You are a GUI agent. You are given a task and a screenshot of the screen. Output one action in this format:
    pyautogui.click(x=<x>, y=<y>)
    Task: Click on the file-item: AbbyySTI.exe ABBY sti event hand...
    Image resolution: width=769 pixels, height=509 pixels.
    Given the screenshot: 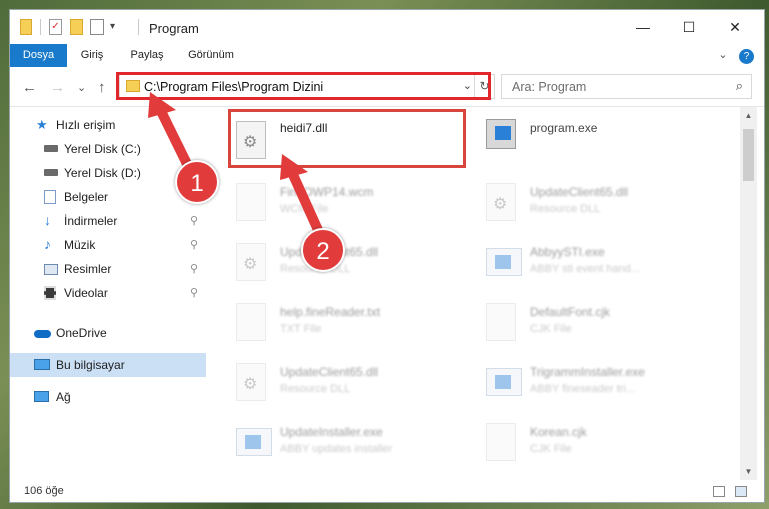 What is the action you would take?
    pyautogui.click(x=602, y=262)
    